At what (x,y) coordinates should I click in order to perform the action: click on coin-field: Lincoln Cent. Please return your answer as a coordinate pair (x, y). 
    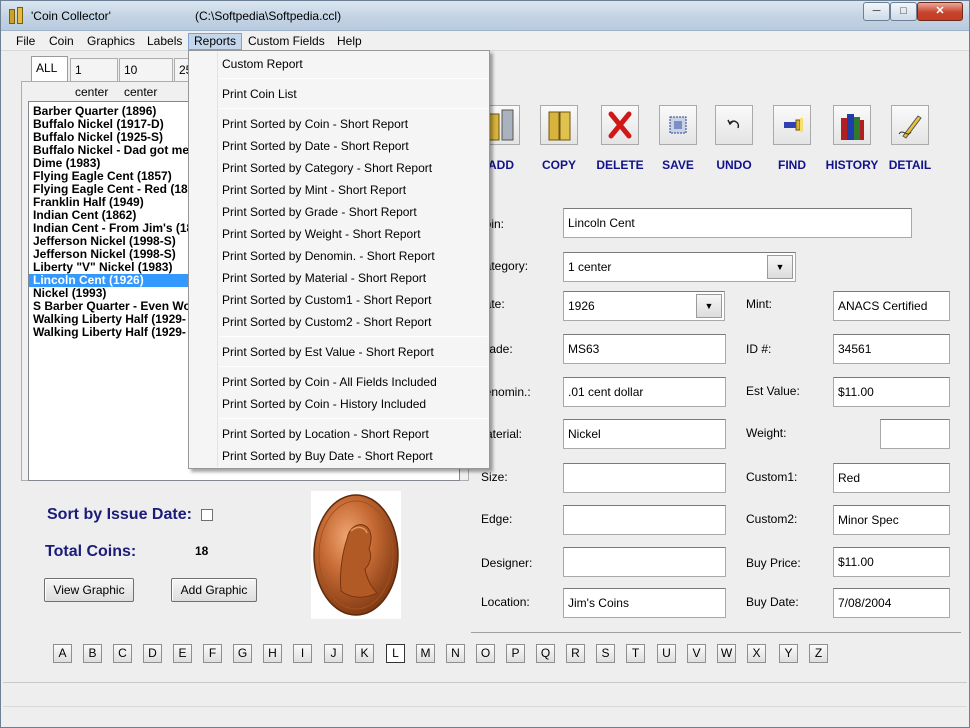
    Looking at the image, I should click on (737, 223).